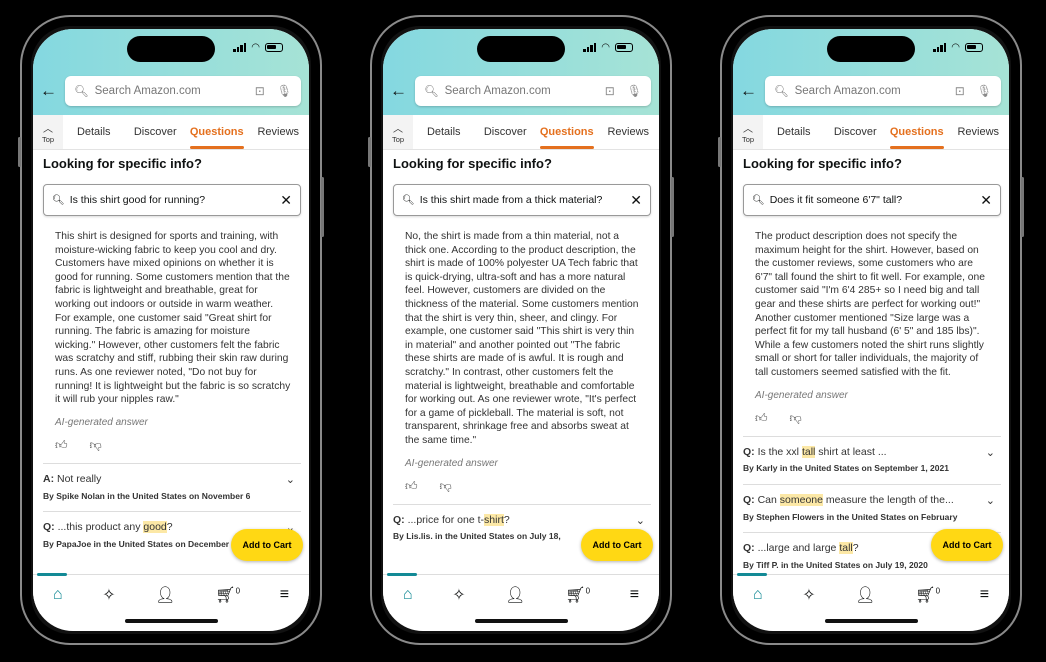  I want to click on search-icon: 🔍︎, so click(758, 200).